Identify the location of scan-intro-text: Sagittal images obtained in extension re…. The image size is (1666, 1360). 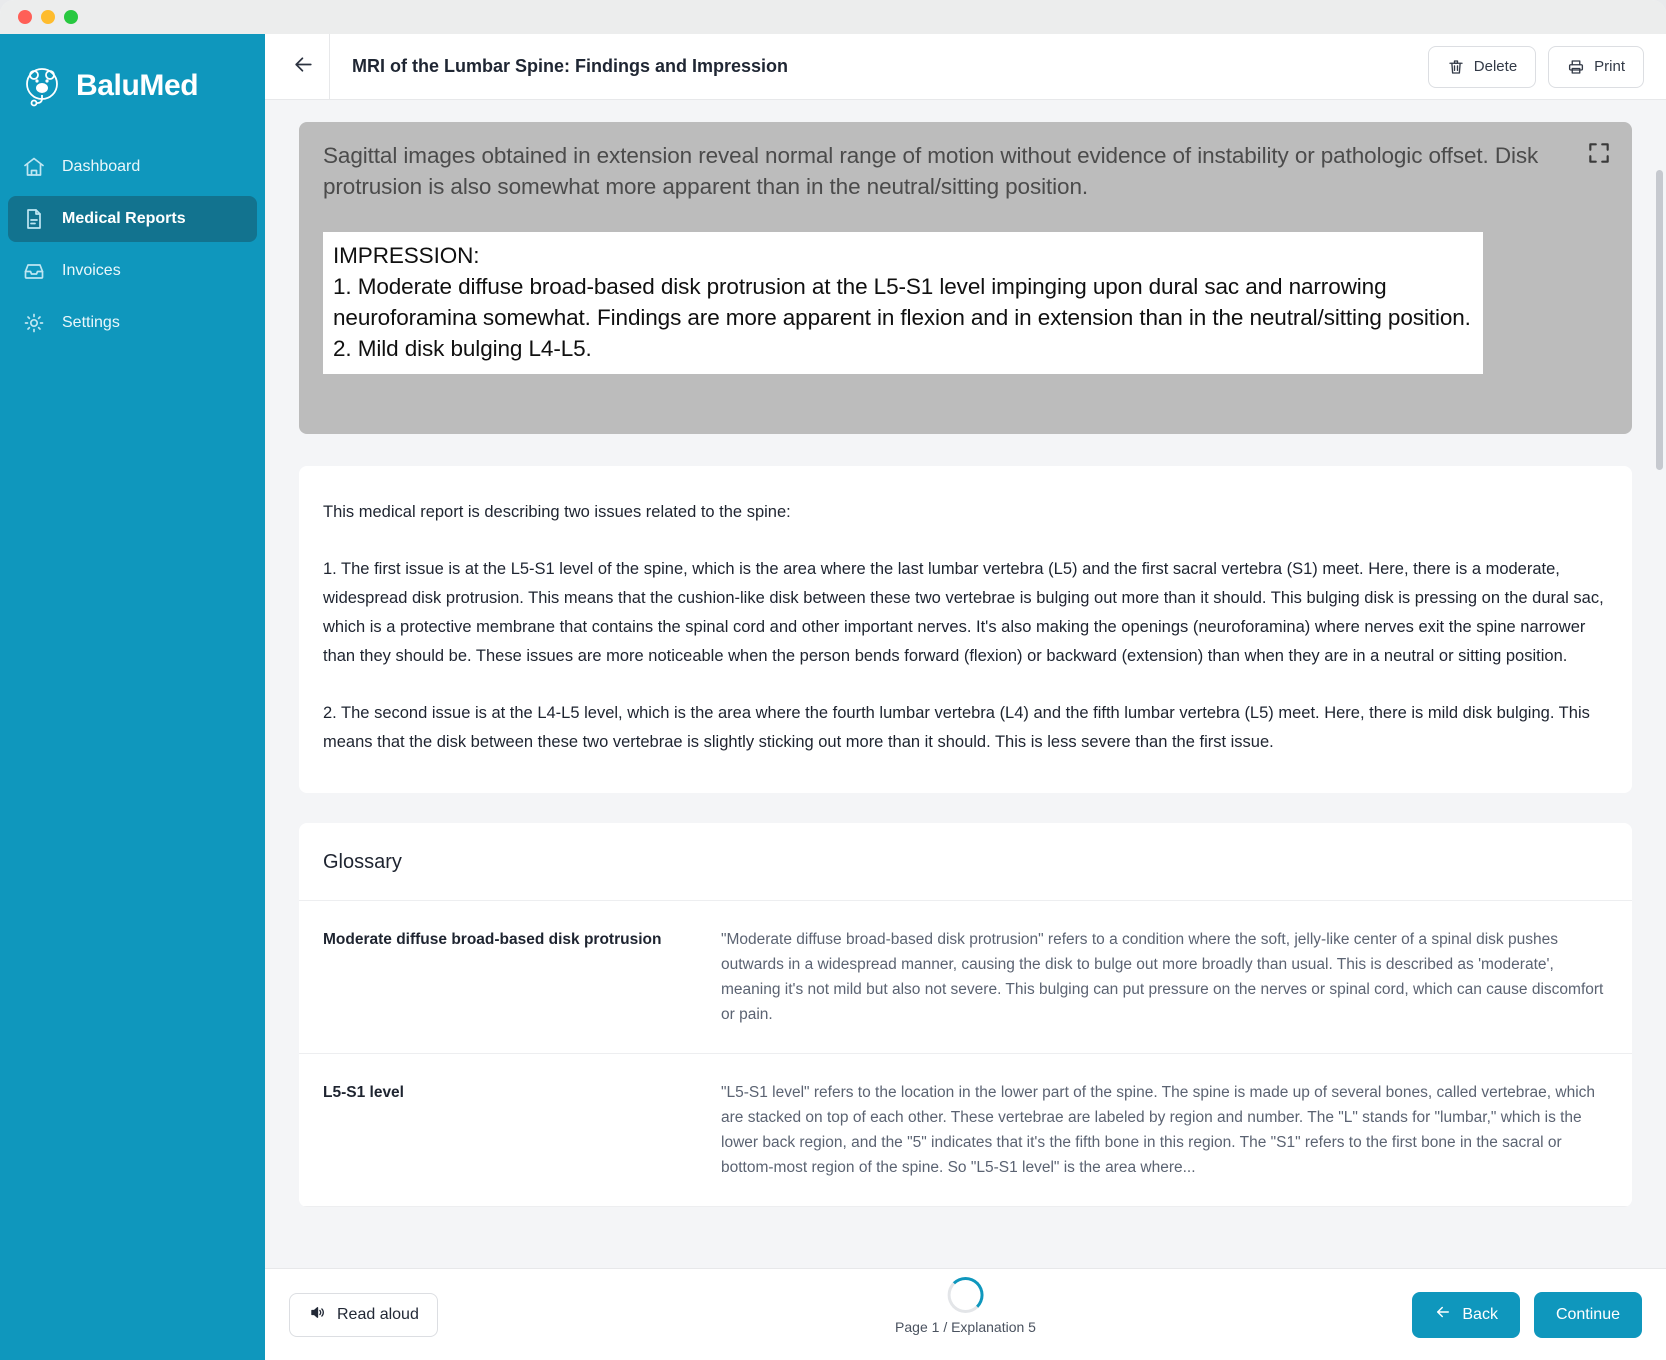
(931, 171).